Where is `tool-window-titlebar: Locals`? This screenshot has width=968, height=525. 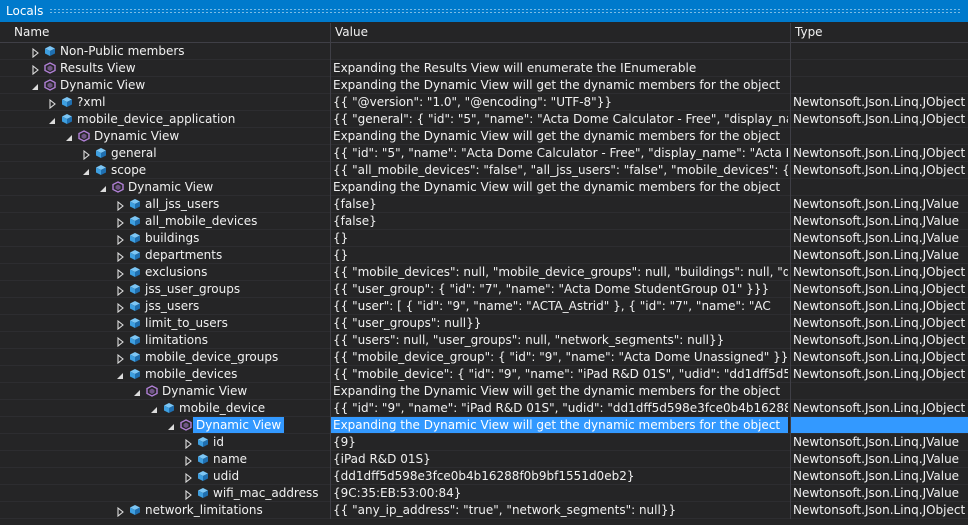
tool-window-titlebar: Locals is located at coordinates (484, 11).